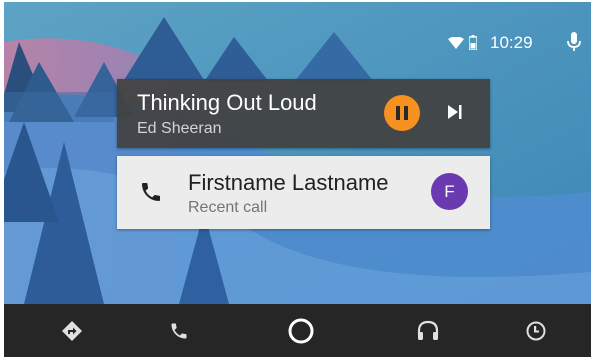  What do you see at coordinates (288, 182) in the screenshot?
I see `caller-name: Firstname Lastname` at bounding box center [288, 182].